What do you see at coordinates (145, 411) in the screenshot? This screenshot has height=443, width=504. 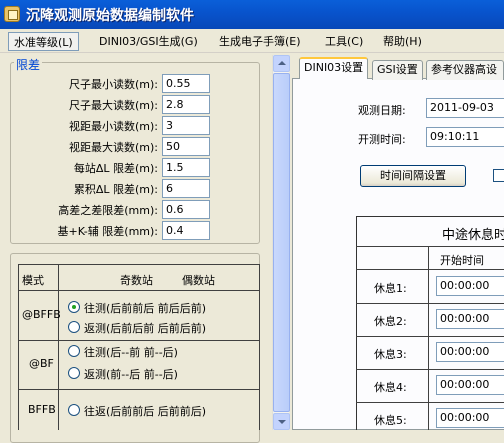 I see `radio-label: 往返(后前前后 后前前后)` at bounding box center [145, 411].